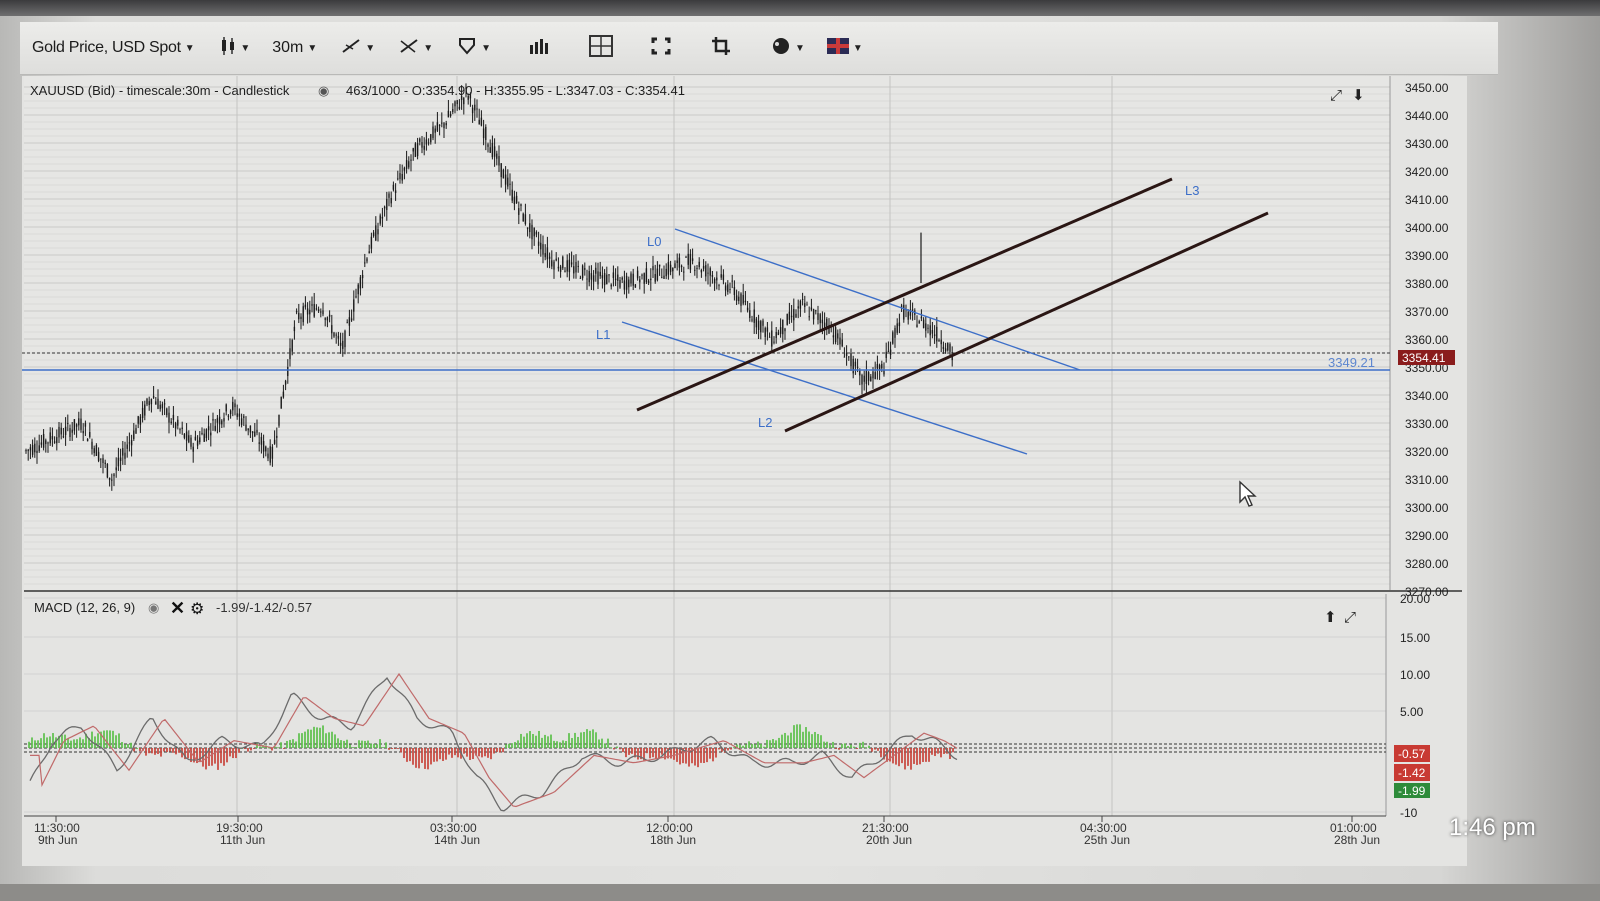 This screenshot has width=1600, height=901. I want to click on macd-resize-icon: ⤢, so click(1350, 617).